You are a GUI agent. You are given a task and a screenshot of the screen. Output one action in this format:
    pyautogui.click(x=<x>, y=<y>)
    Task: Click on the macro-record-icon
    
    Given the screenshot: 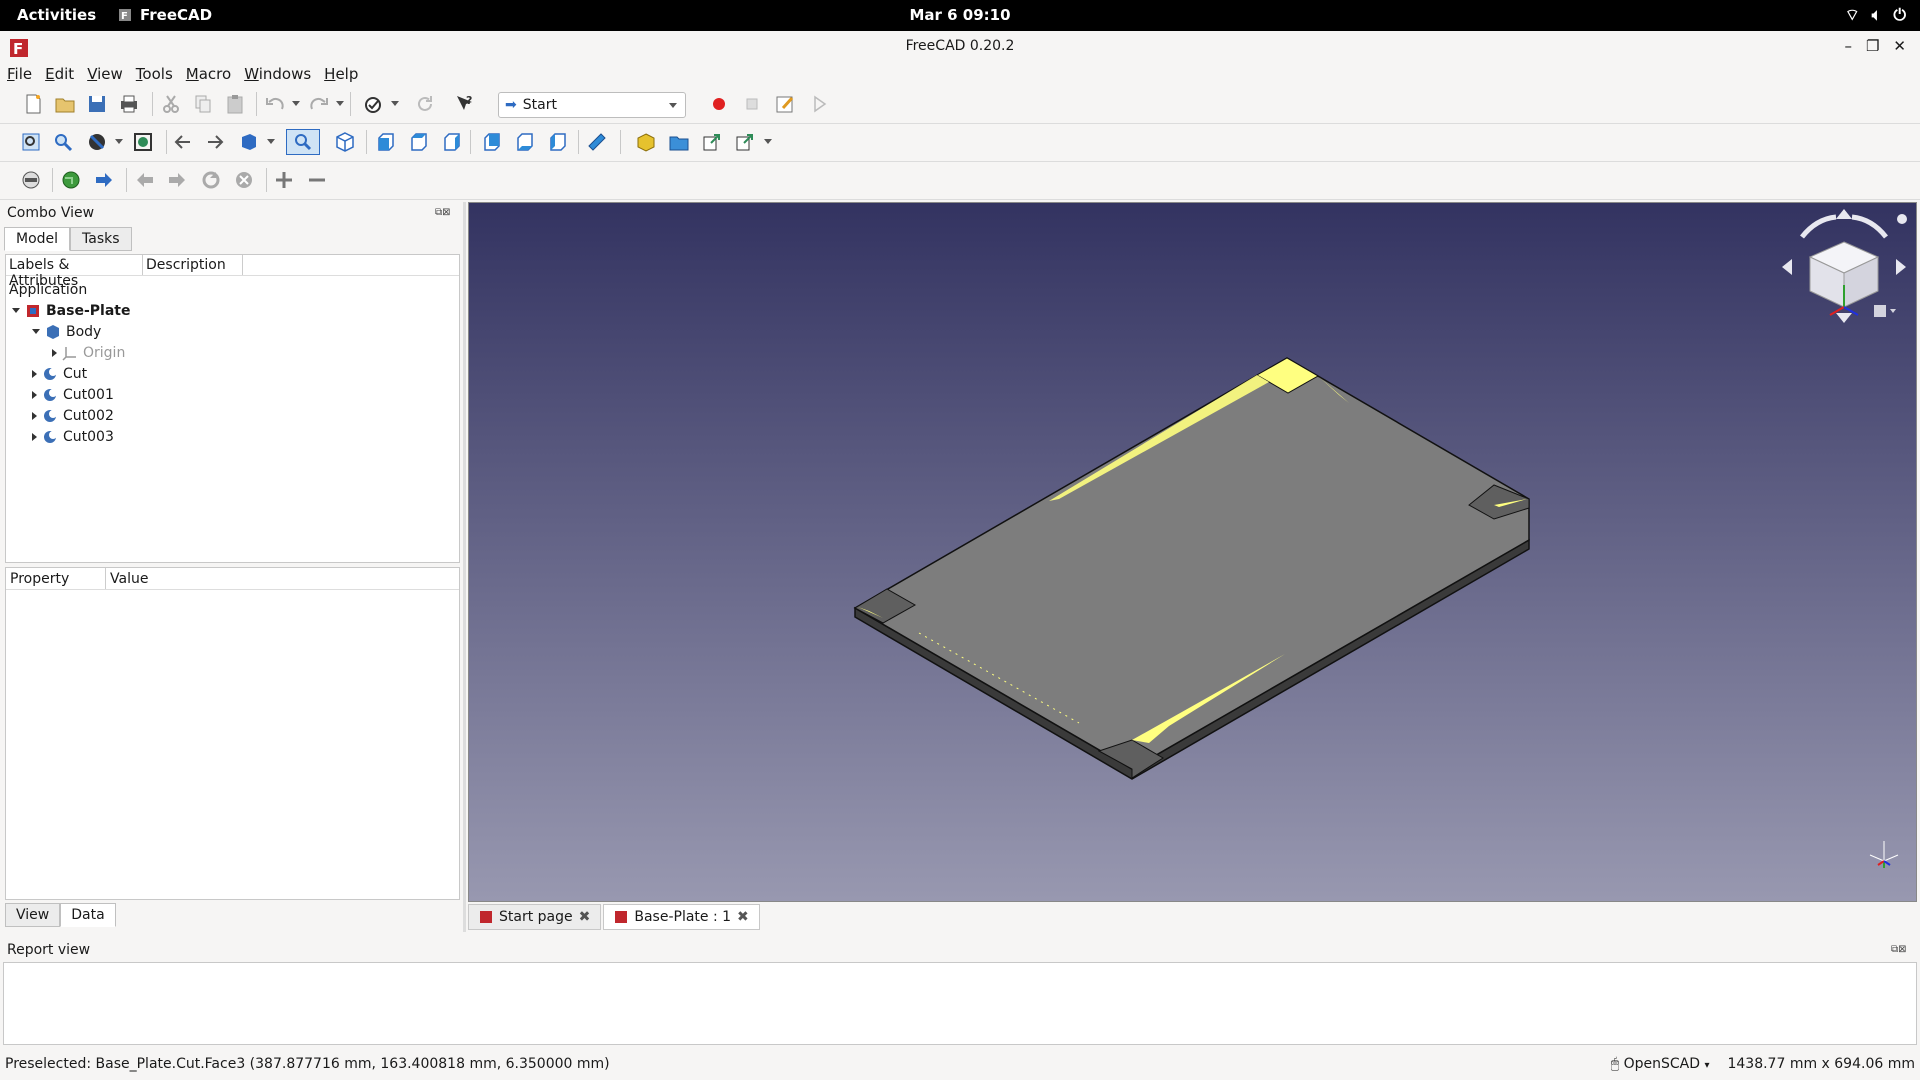 What is the action you would take?
    pyautogui.click(x=719, y=104)
    